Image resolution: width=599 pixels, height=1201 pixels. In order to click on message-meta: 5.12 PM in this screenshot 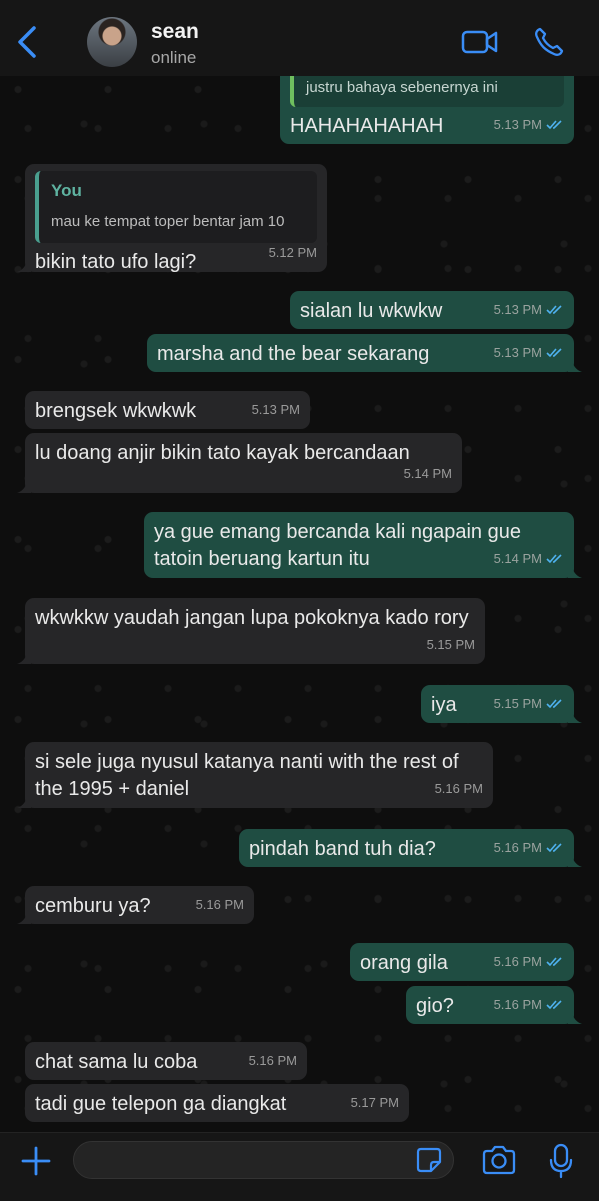, I will do `click(293, 252)`.